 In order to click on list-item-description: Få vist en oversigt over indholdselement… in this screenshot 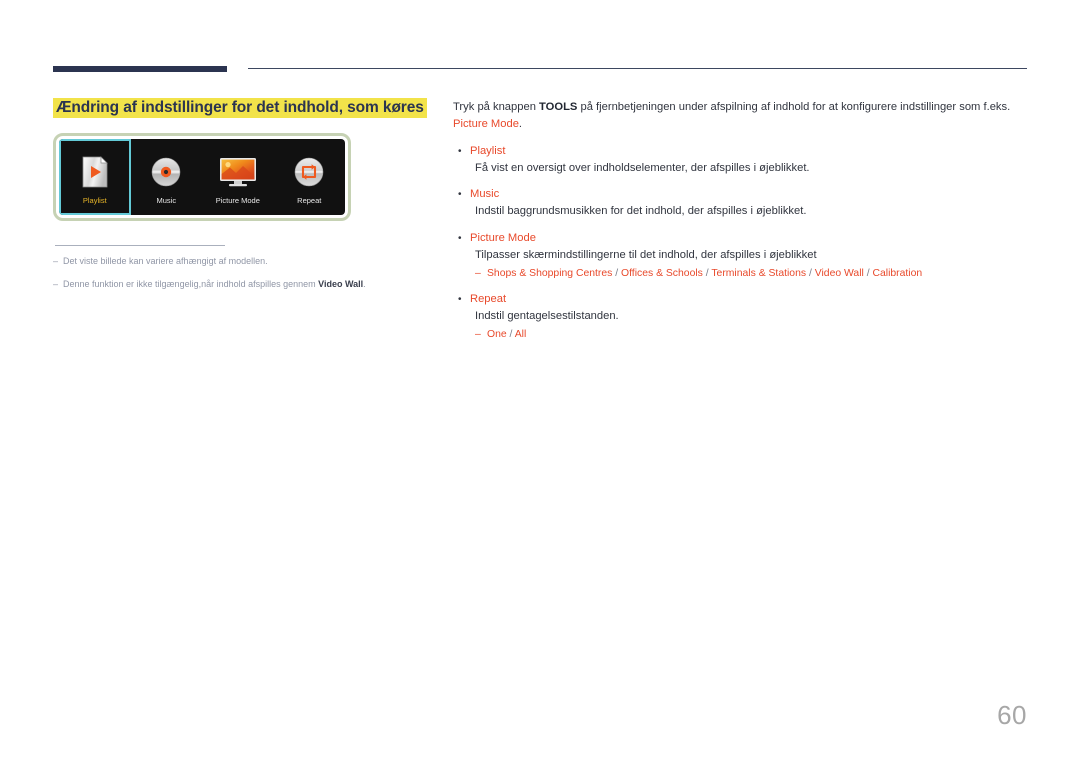, I will do `click(642, 167)`.